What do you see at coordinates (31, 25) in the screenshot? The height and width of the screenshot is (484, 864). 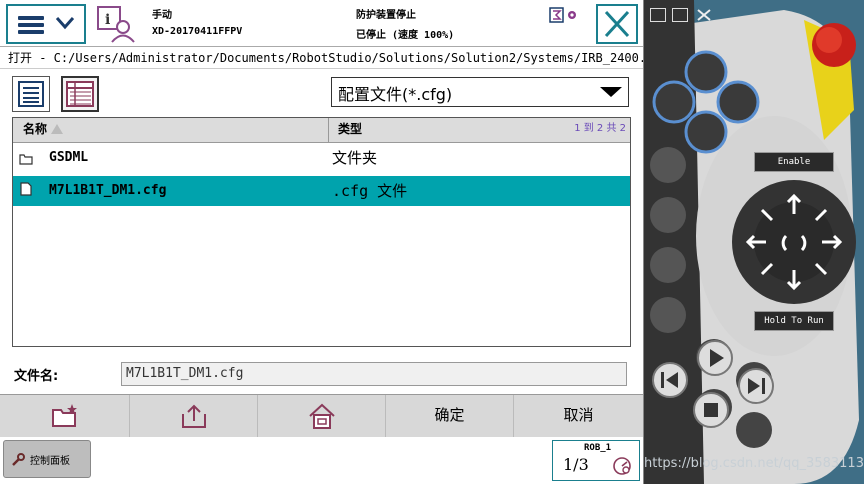 I see `menu-icon` at bounding box center [31, 25].